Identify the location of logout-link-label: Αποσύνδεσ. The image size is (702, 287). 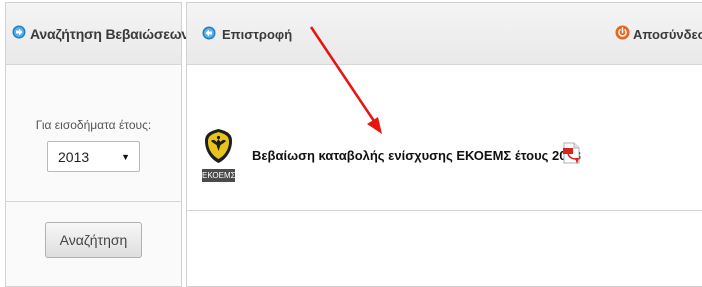
(667, 34).